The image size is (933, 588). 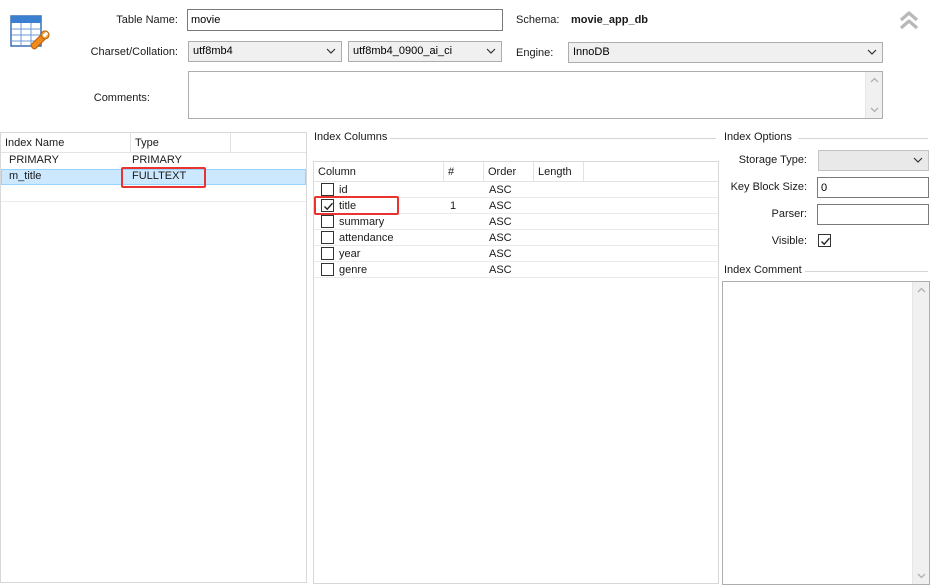 I want to click on storage-type-select, so click(x=873, y=160).